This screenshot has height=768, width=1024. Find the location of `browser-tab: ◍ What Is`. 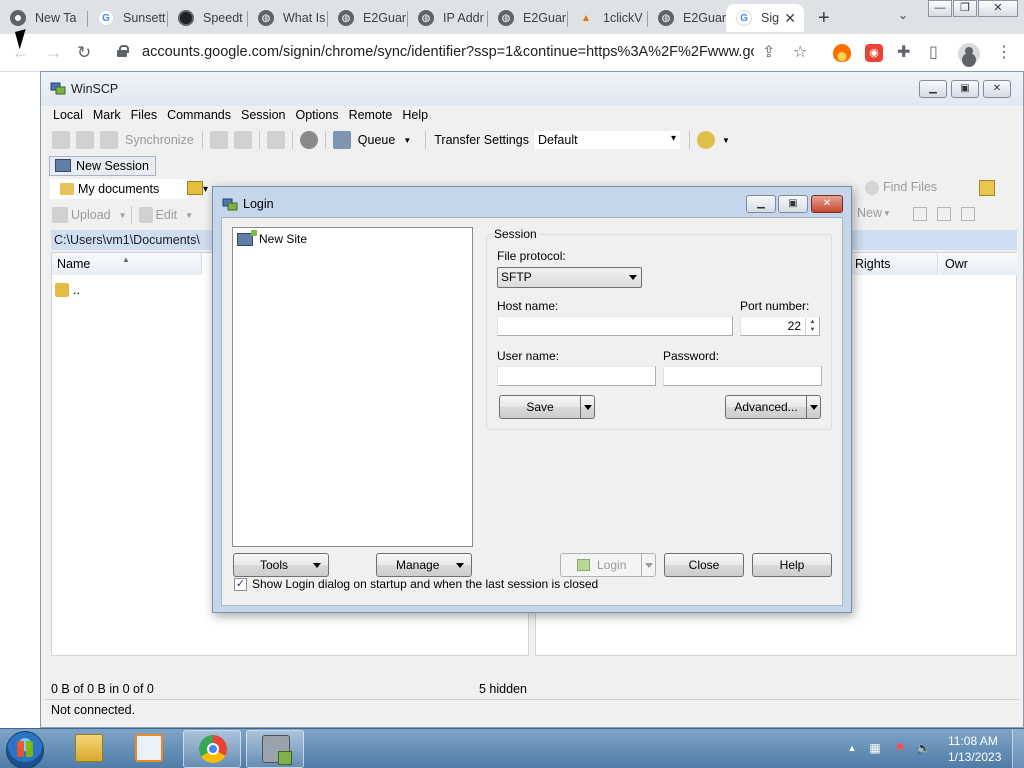

browser-tab: ◍ What Is is located at coordinates (288, 18).